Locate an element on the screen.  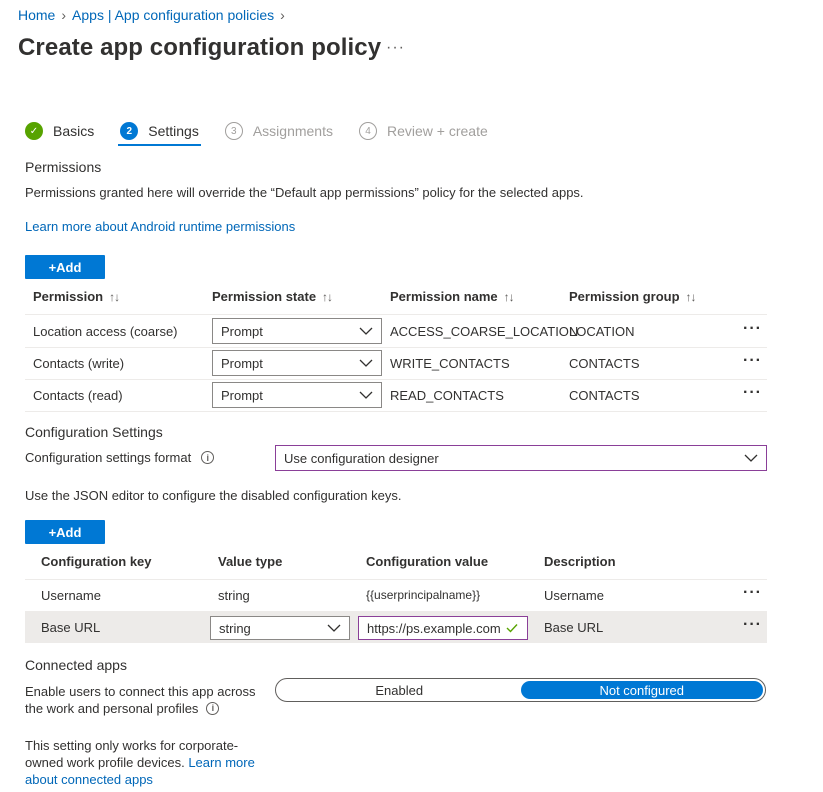
column-header-permission-group: Permission group ↑↓ is located at coordinates (633, 296).